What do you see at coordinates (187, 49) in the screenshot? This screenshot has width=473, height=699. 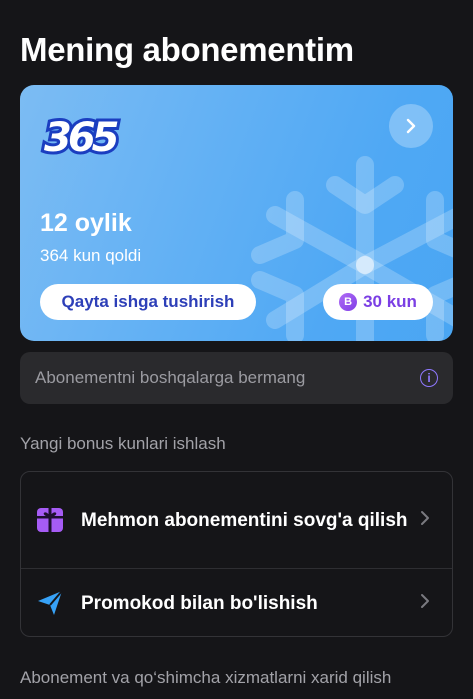 I see `page-title: Mening abonementim` at bounding box center [187, 49].